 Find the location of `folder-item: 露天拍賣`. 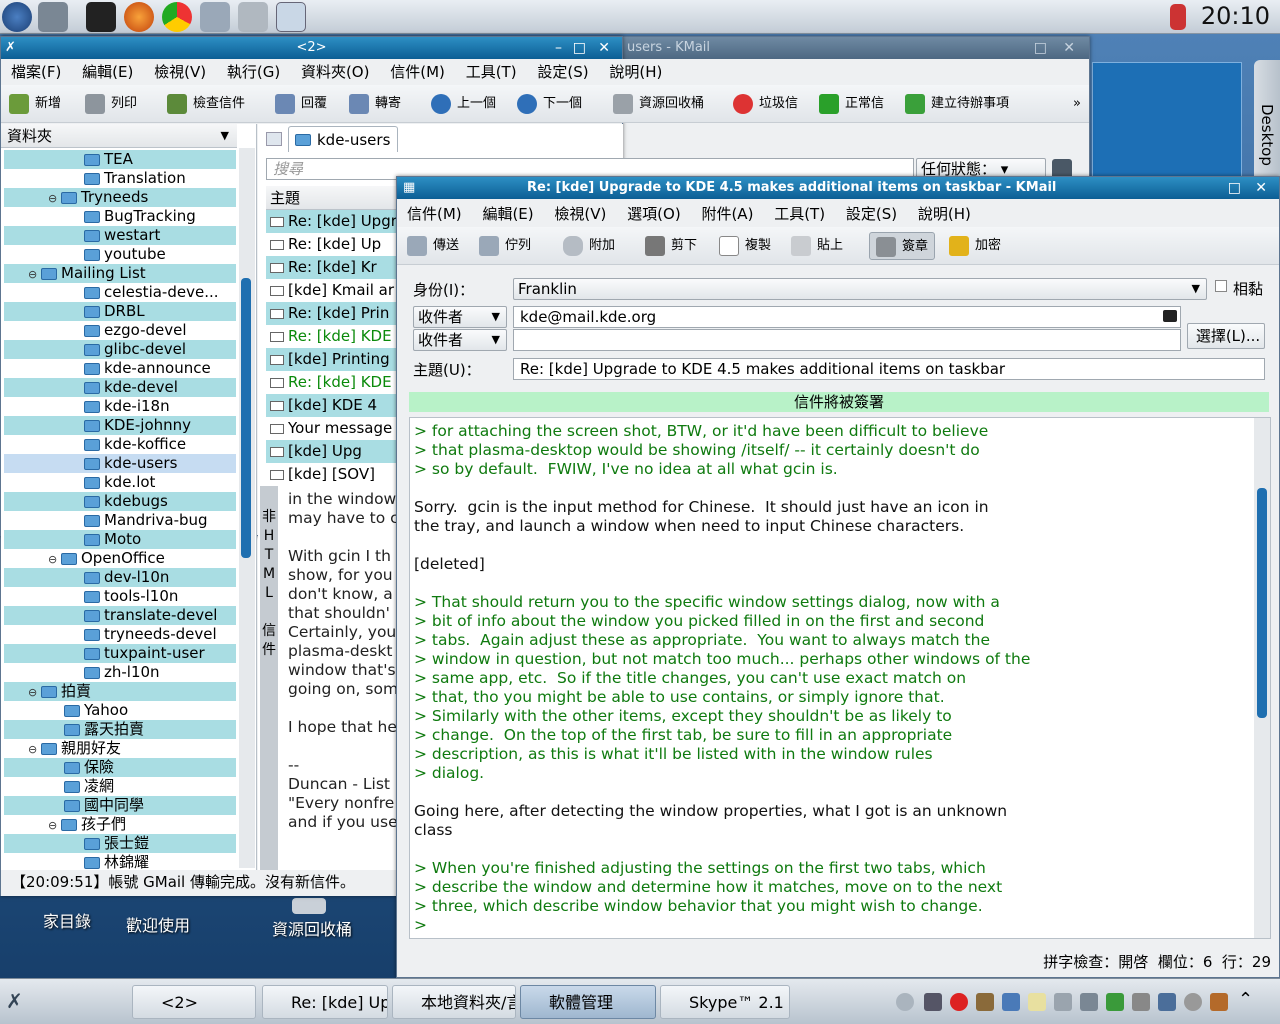

folder-item: 露天拍賣 is located at coordinates (120, 729).